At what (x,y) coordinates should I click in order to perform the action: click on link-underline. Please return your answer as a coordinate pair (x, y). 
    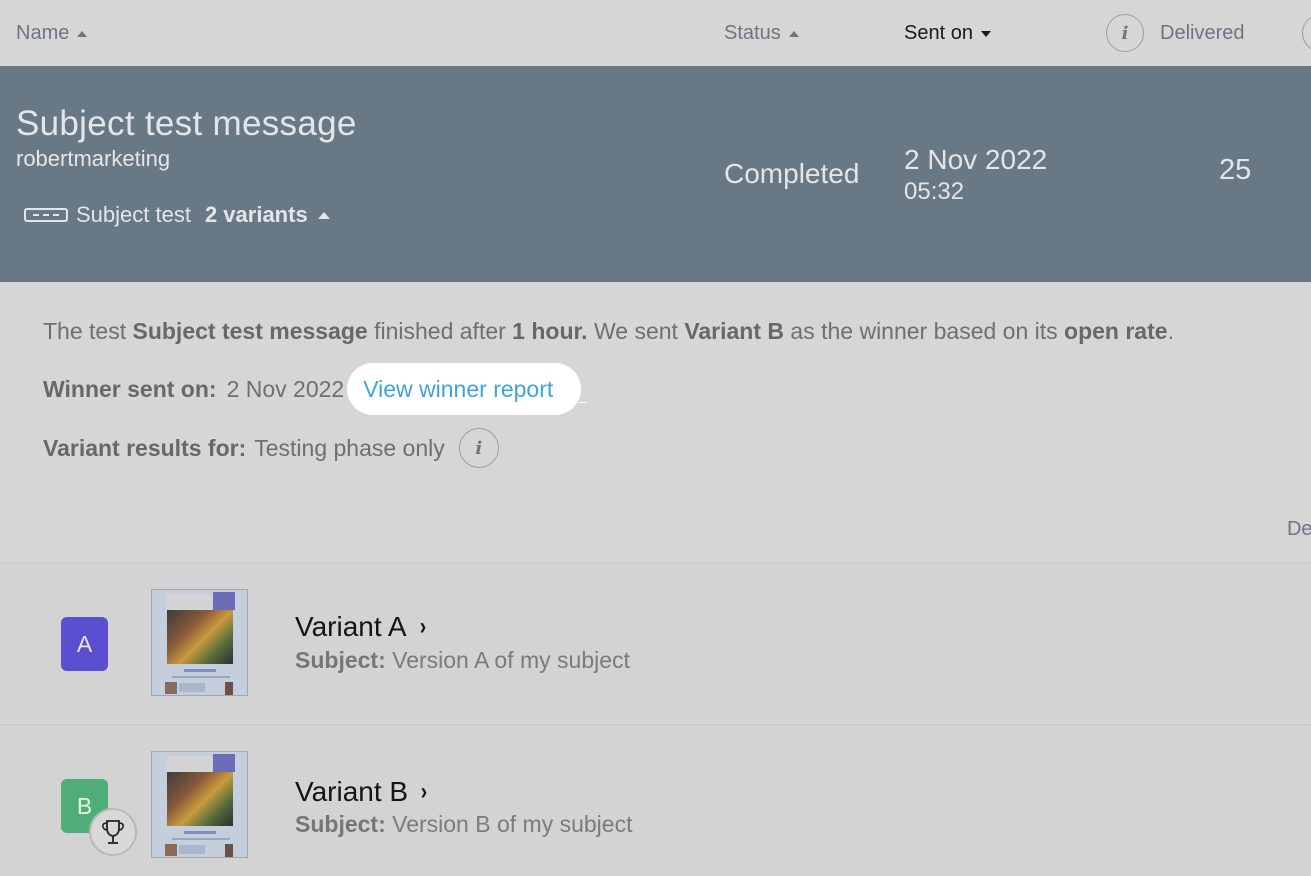
    Looking at the image, I should click on (583, 402).